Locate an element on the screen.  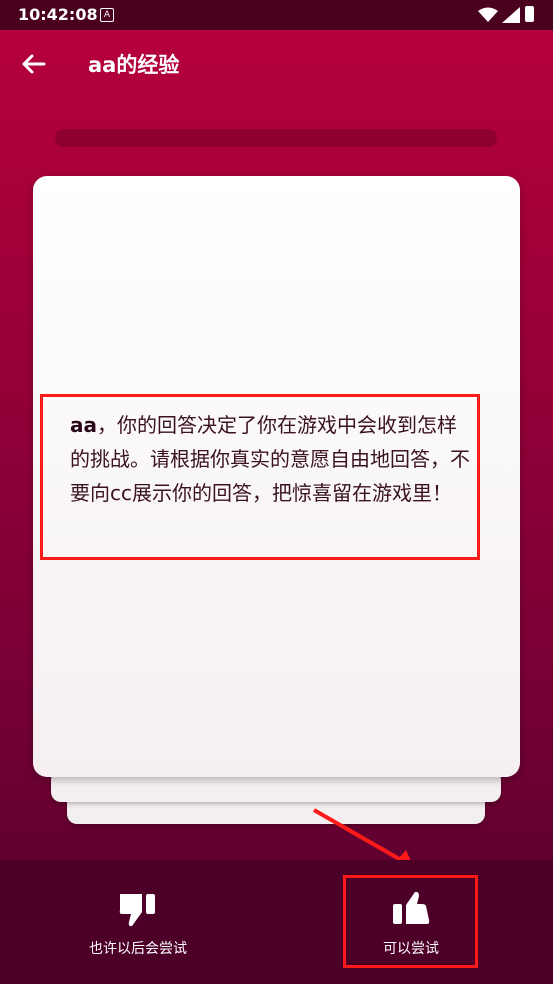
maybe-later-button: 也许以后会尝试 is located at coordinates (138, 924).